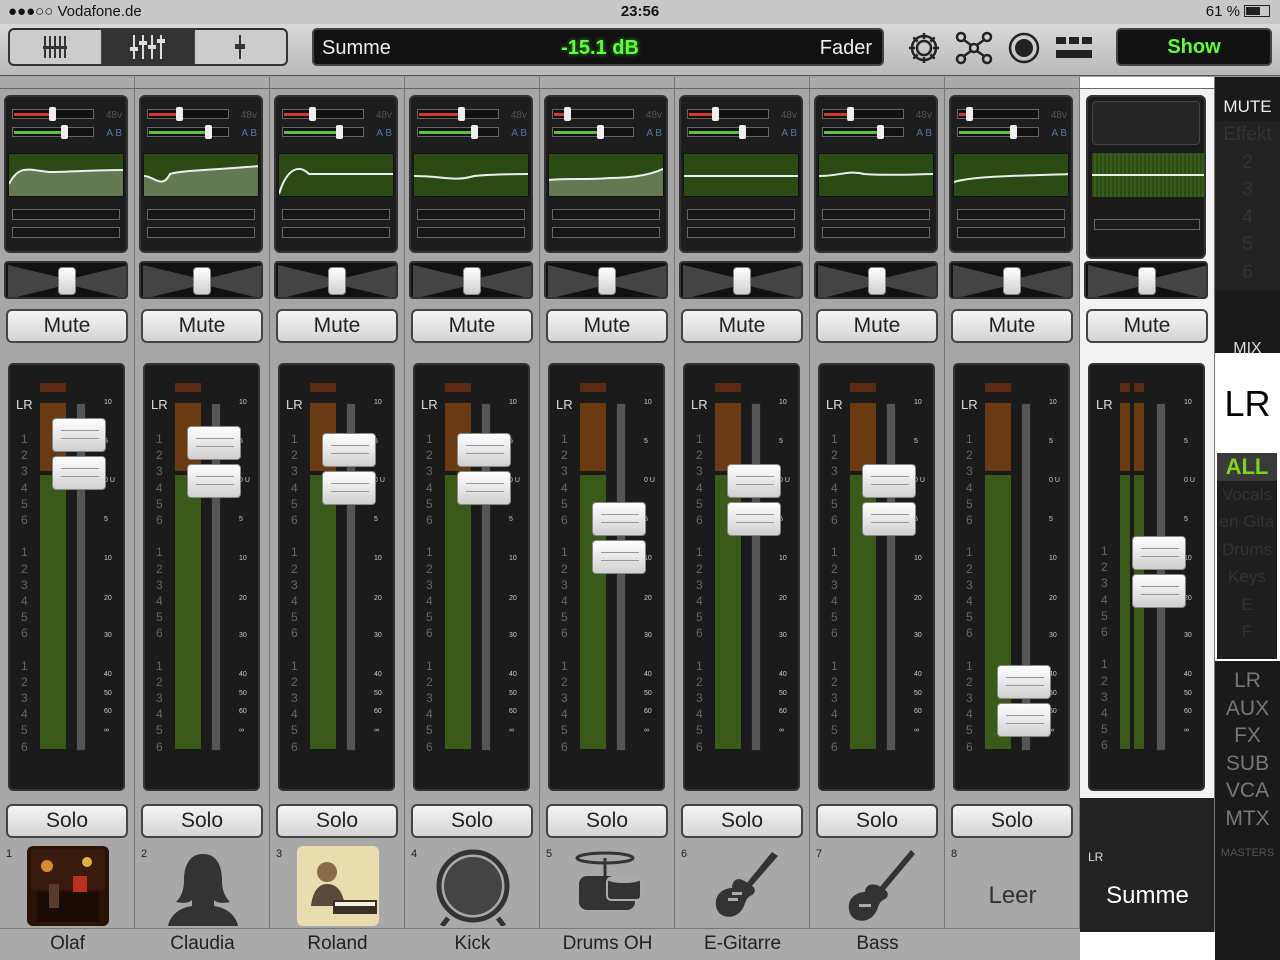  Describe the element at coordinates (1147, 326) in the screenshot. I see `master-mute-button: Mute` at that location.